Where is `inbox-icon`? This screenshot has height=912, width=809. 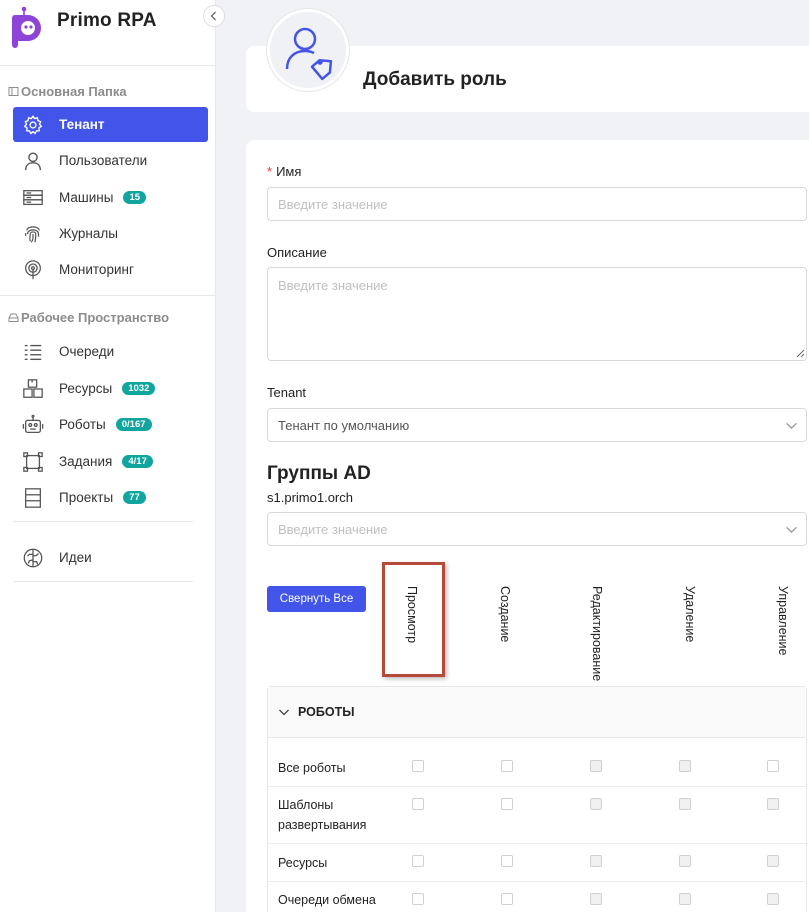 inbox-icon is located at coordinates (13, 317).